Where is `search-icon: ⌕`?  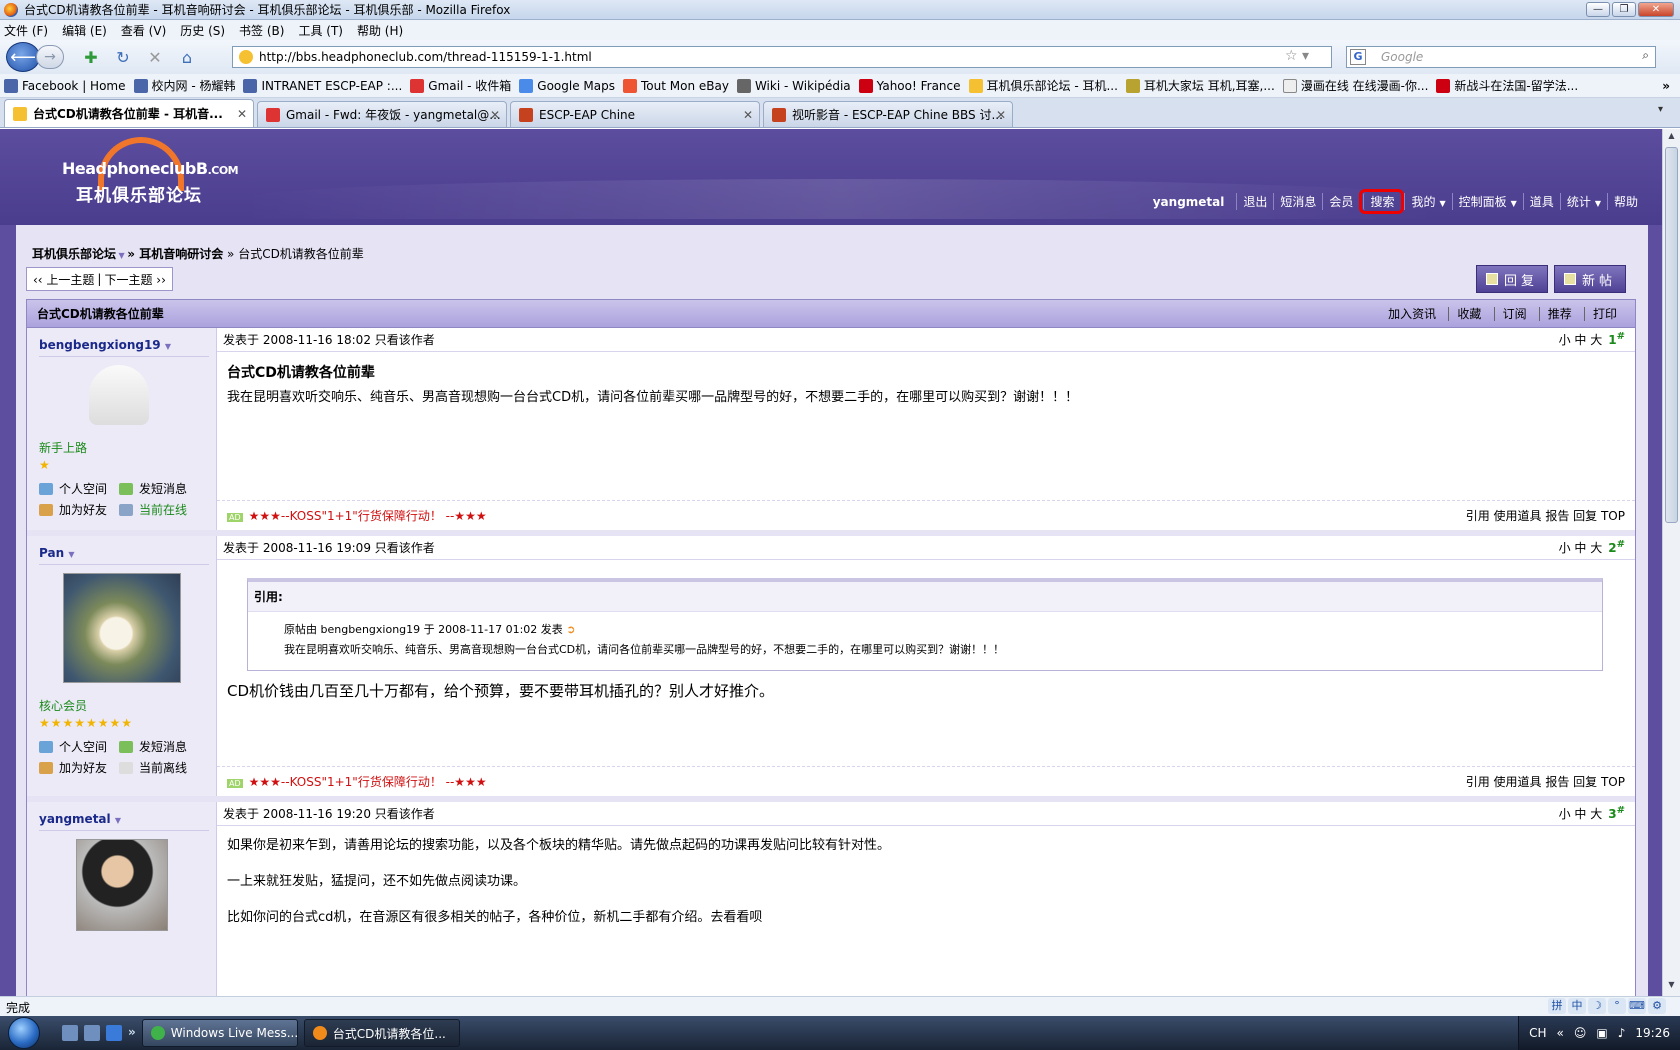 search-icon: ⌕ is located at coordinates (1645, 55).